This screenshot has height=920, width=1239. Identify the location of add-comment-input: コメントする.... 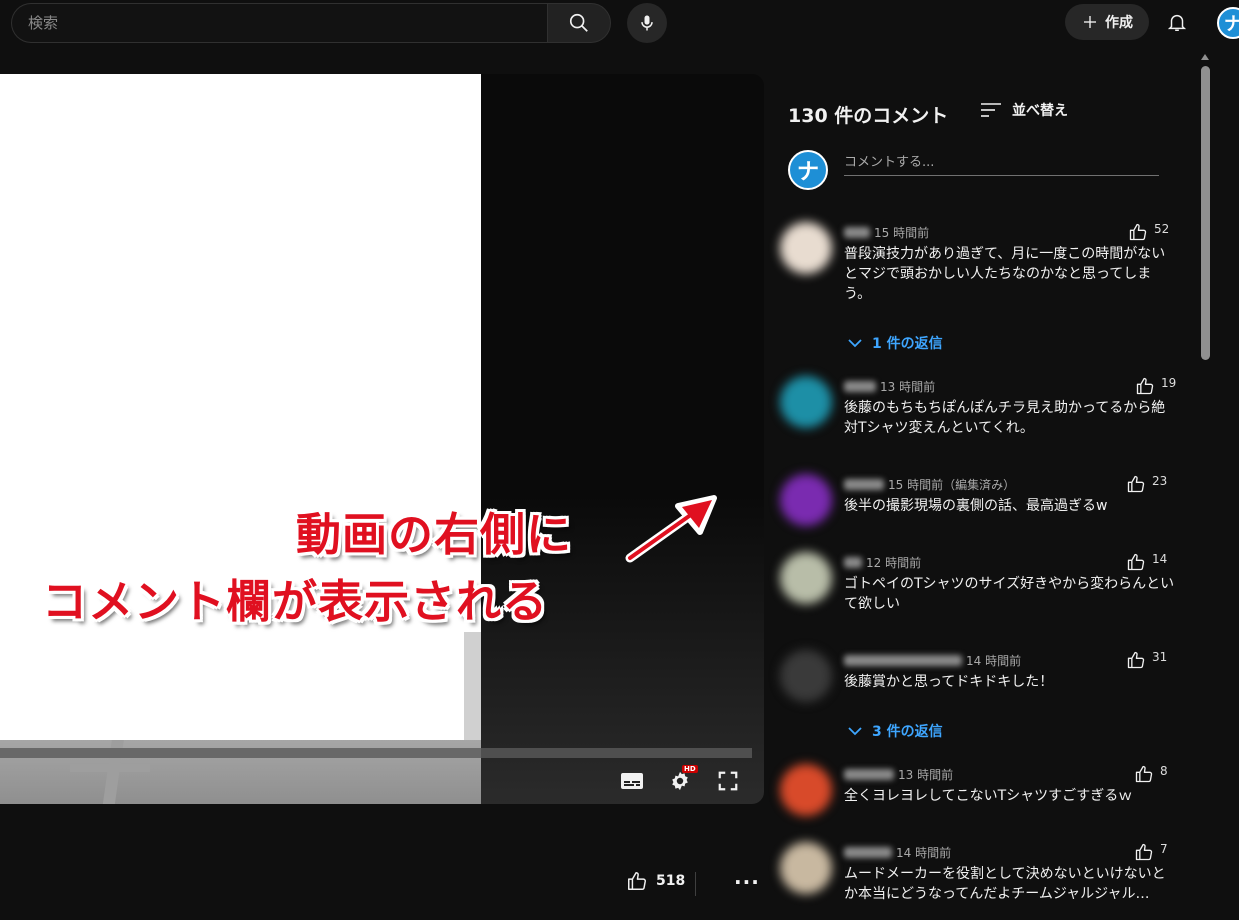
(1001, 162).